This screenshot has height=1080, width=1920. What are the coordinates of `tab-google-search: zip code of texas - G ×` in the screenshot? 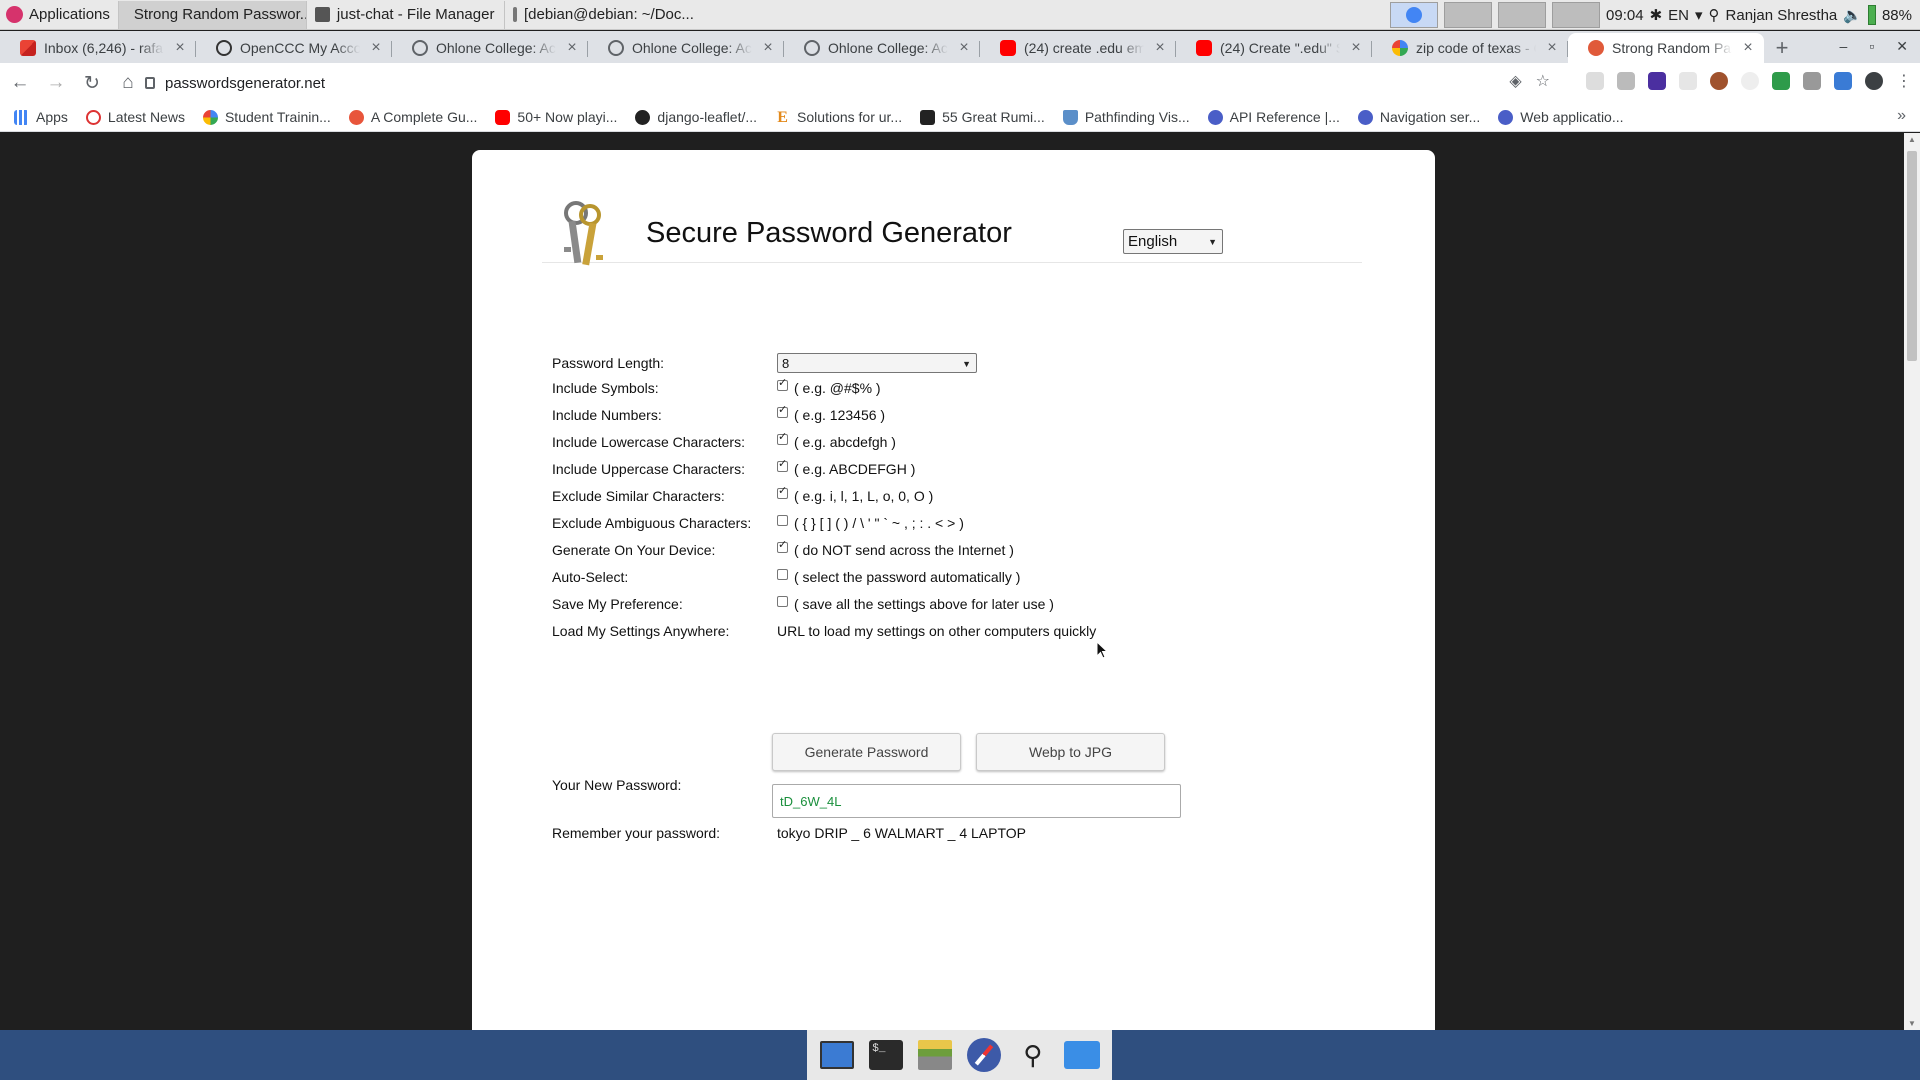 It's located at (1470, 48).